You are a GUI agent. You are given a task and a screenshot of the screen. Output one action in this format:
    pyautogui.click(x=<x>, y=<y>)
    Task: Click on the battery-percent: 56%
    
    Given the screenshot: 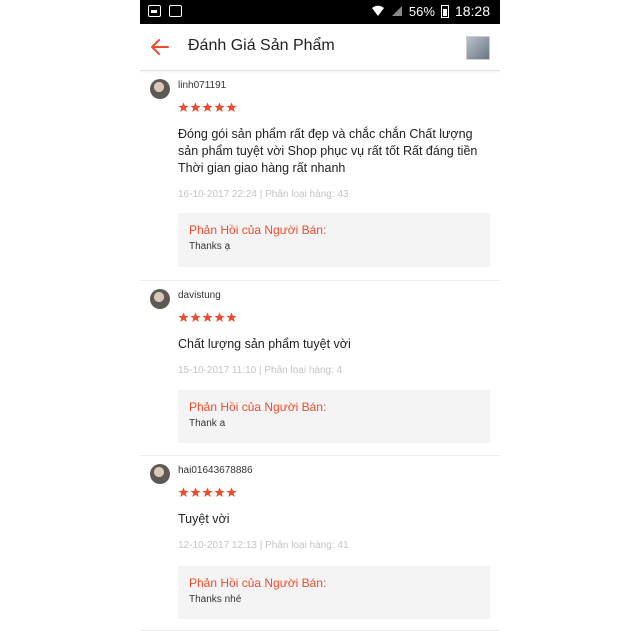 What is the action you would take?
    pyautogui.click(x=421, y=11)
    